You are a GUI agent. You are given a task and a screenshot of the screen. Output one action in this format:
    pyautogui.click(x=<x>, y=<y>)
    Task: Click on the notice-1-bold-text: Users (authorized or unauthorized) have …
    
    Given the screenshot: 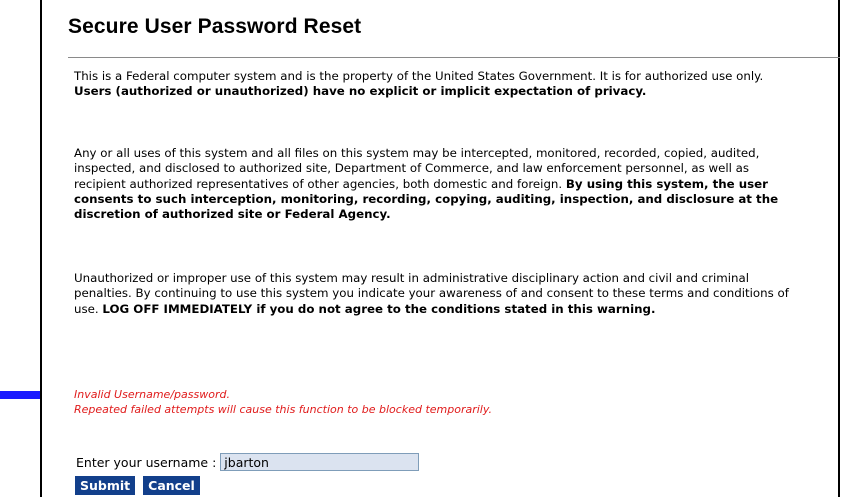 What is the action you would take?
    pyautogui.click(x=360, y=91)
    